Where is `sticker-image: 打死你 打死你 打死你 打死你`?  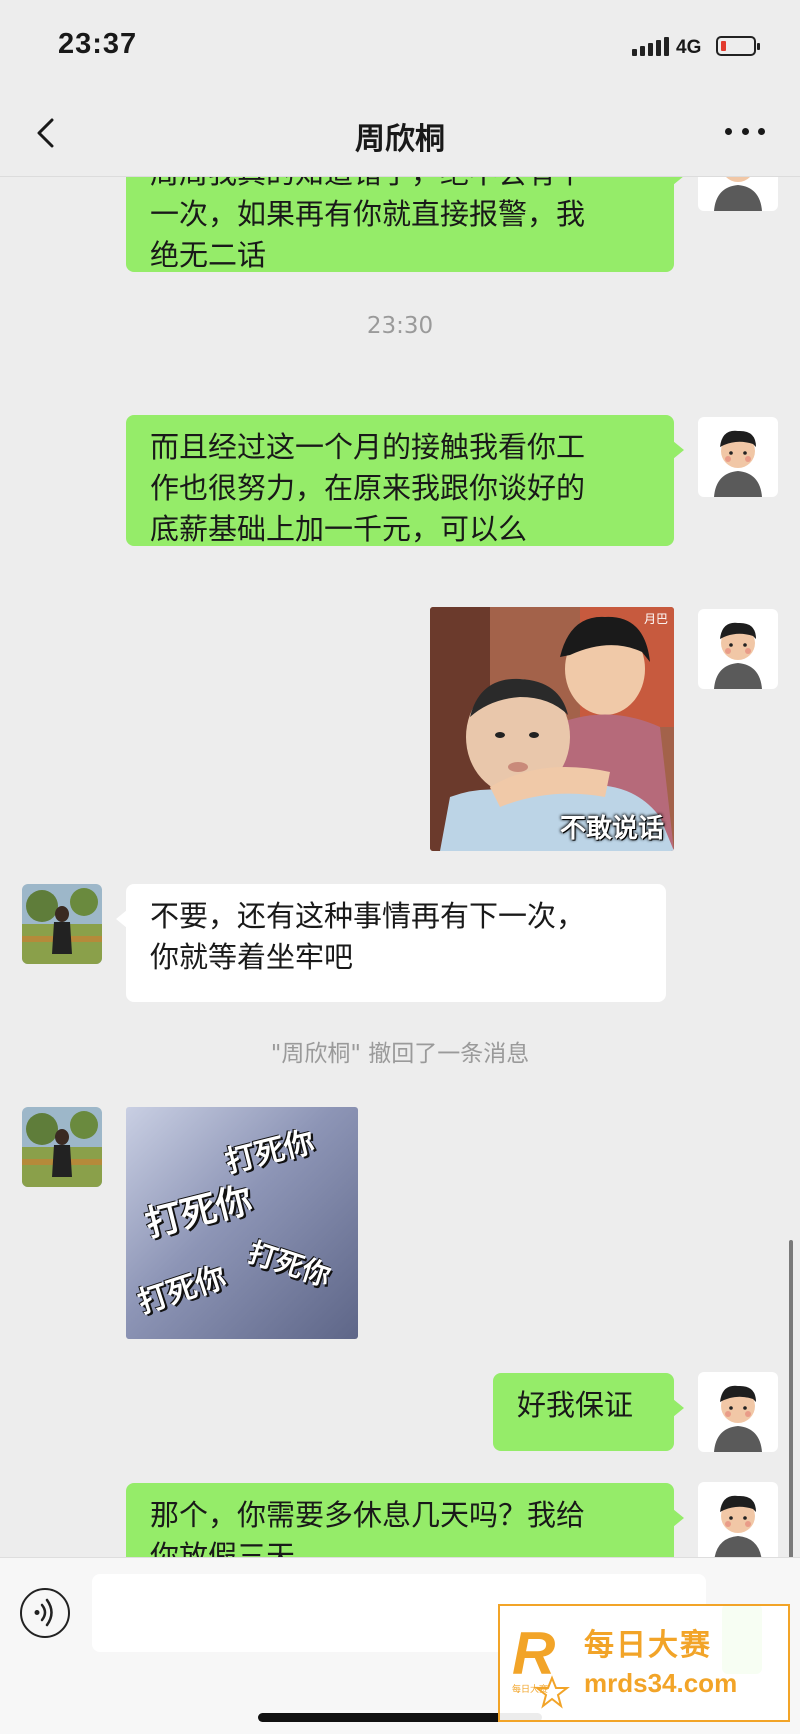
sticker-image: 打死你 打死你 打死你 打死你 is located at coordinates (242, 1223).